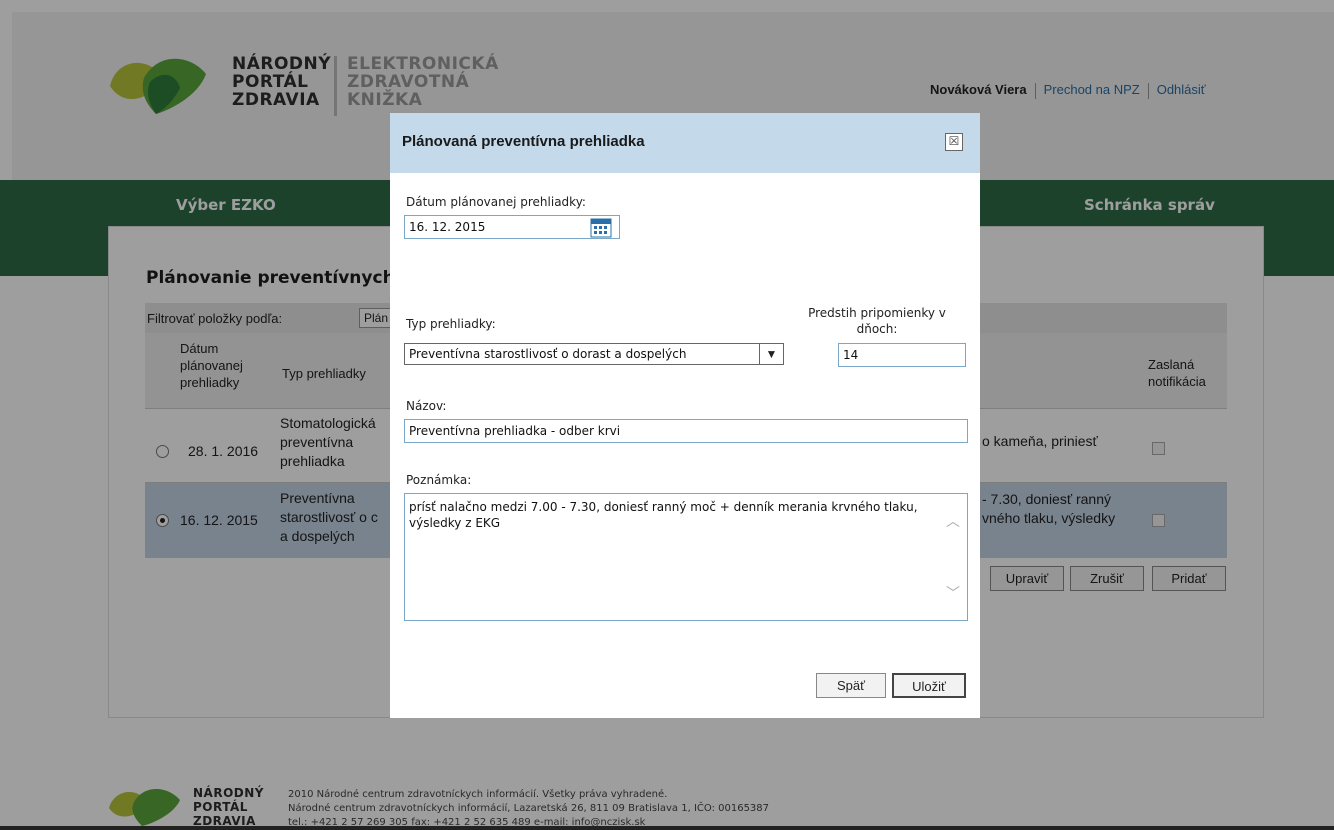 The image size is (1334, 830). What do you see at coordinates (439, 480) in the screenshot?
I see `note-label: Poznámka:` at bounding box center [439, 480].